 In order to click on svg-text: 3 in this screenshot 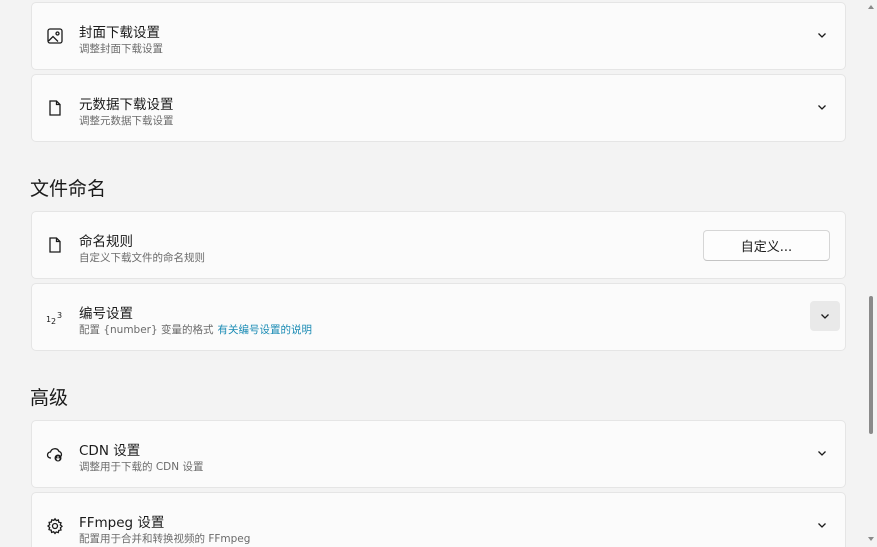, I will do `click(59, 315)`.